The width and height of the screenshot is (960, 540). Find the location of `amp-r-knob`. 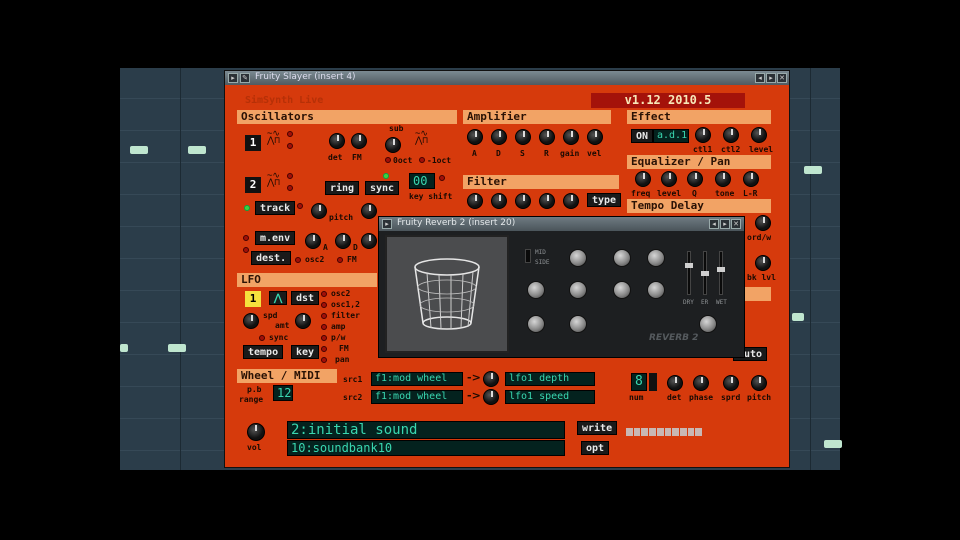

amp-r-knob is located at coordinates (547, 137).